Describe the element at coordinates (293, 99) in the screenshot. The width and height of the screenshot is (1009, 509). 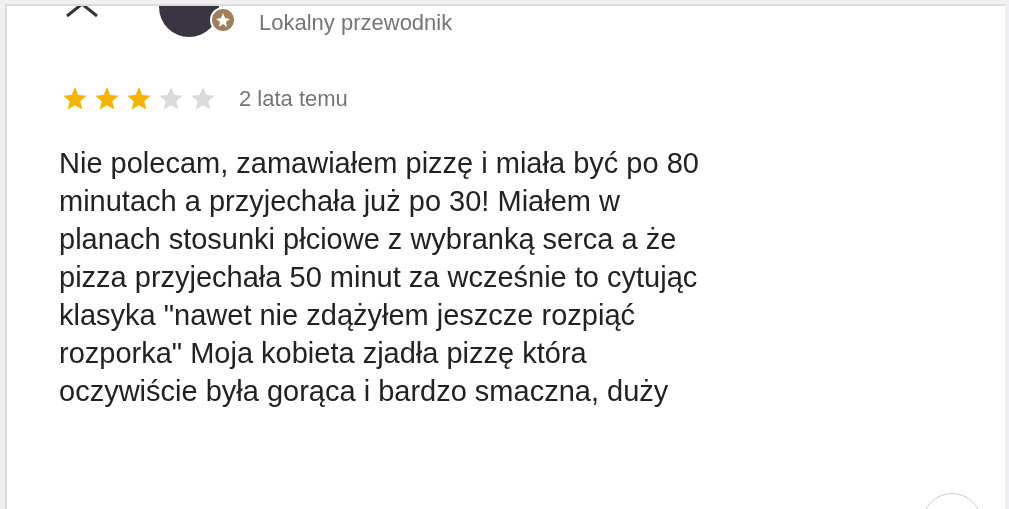
I see `review-time: 2 lata temu` at that location.